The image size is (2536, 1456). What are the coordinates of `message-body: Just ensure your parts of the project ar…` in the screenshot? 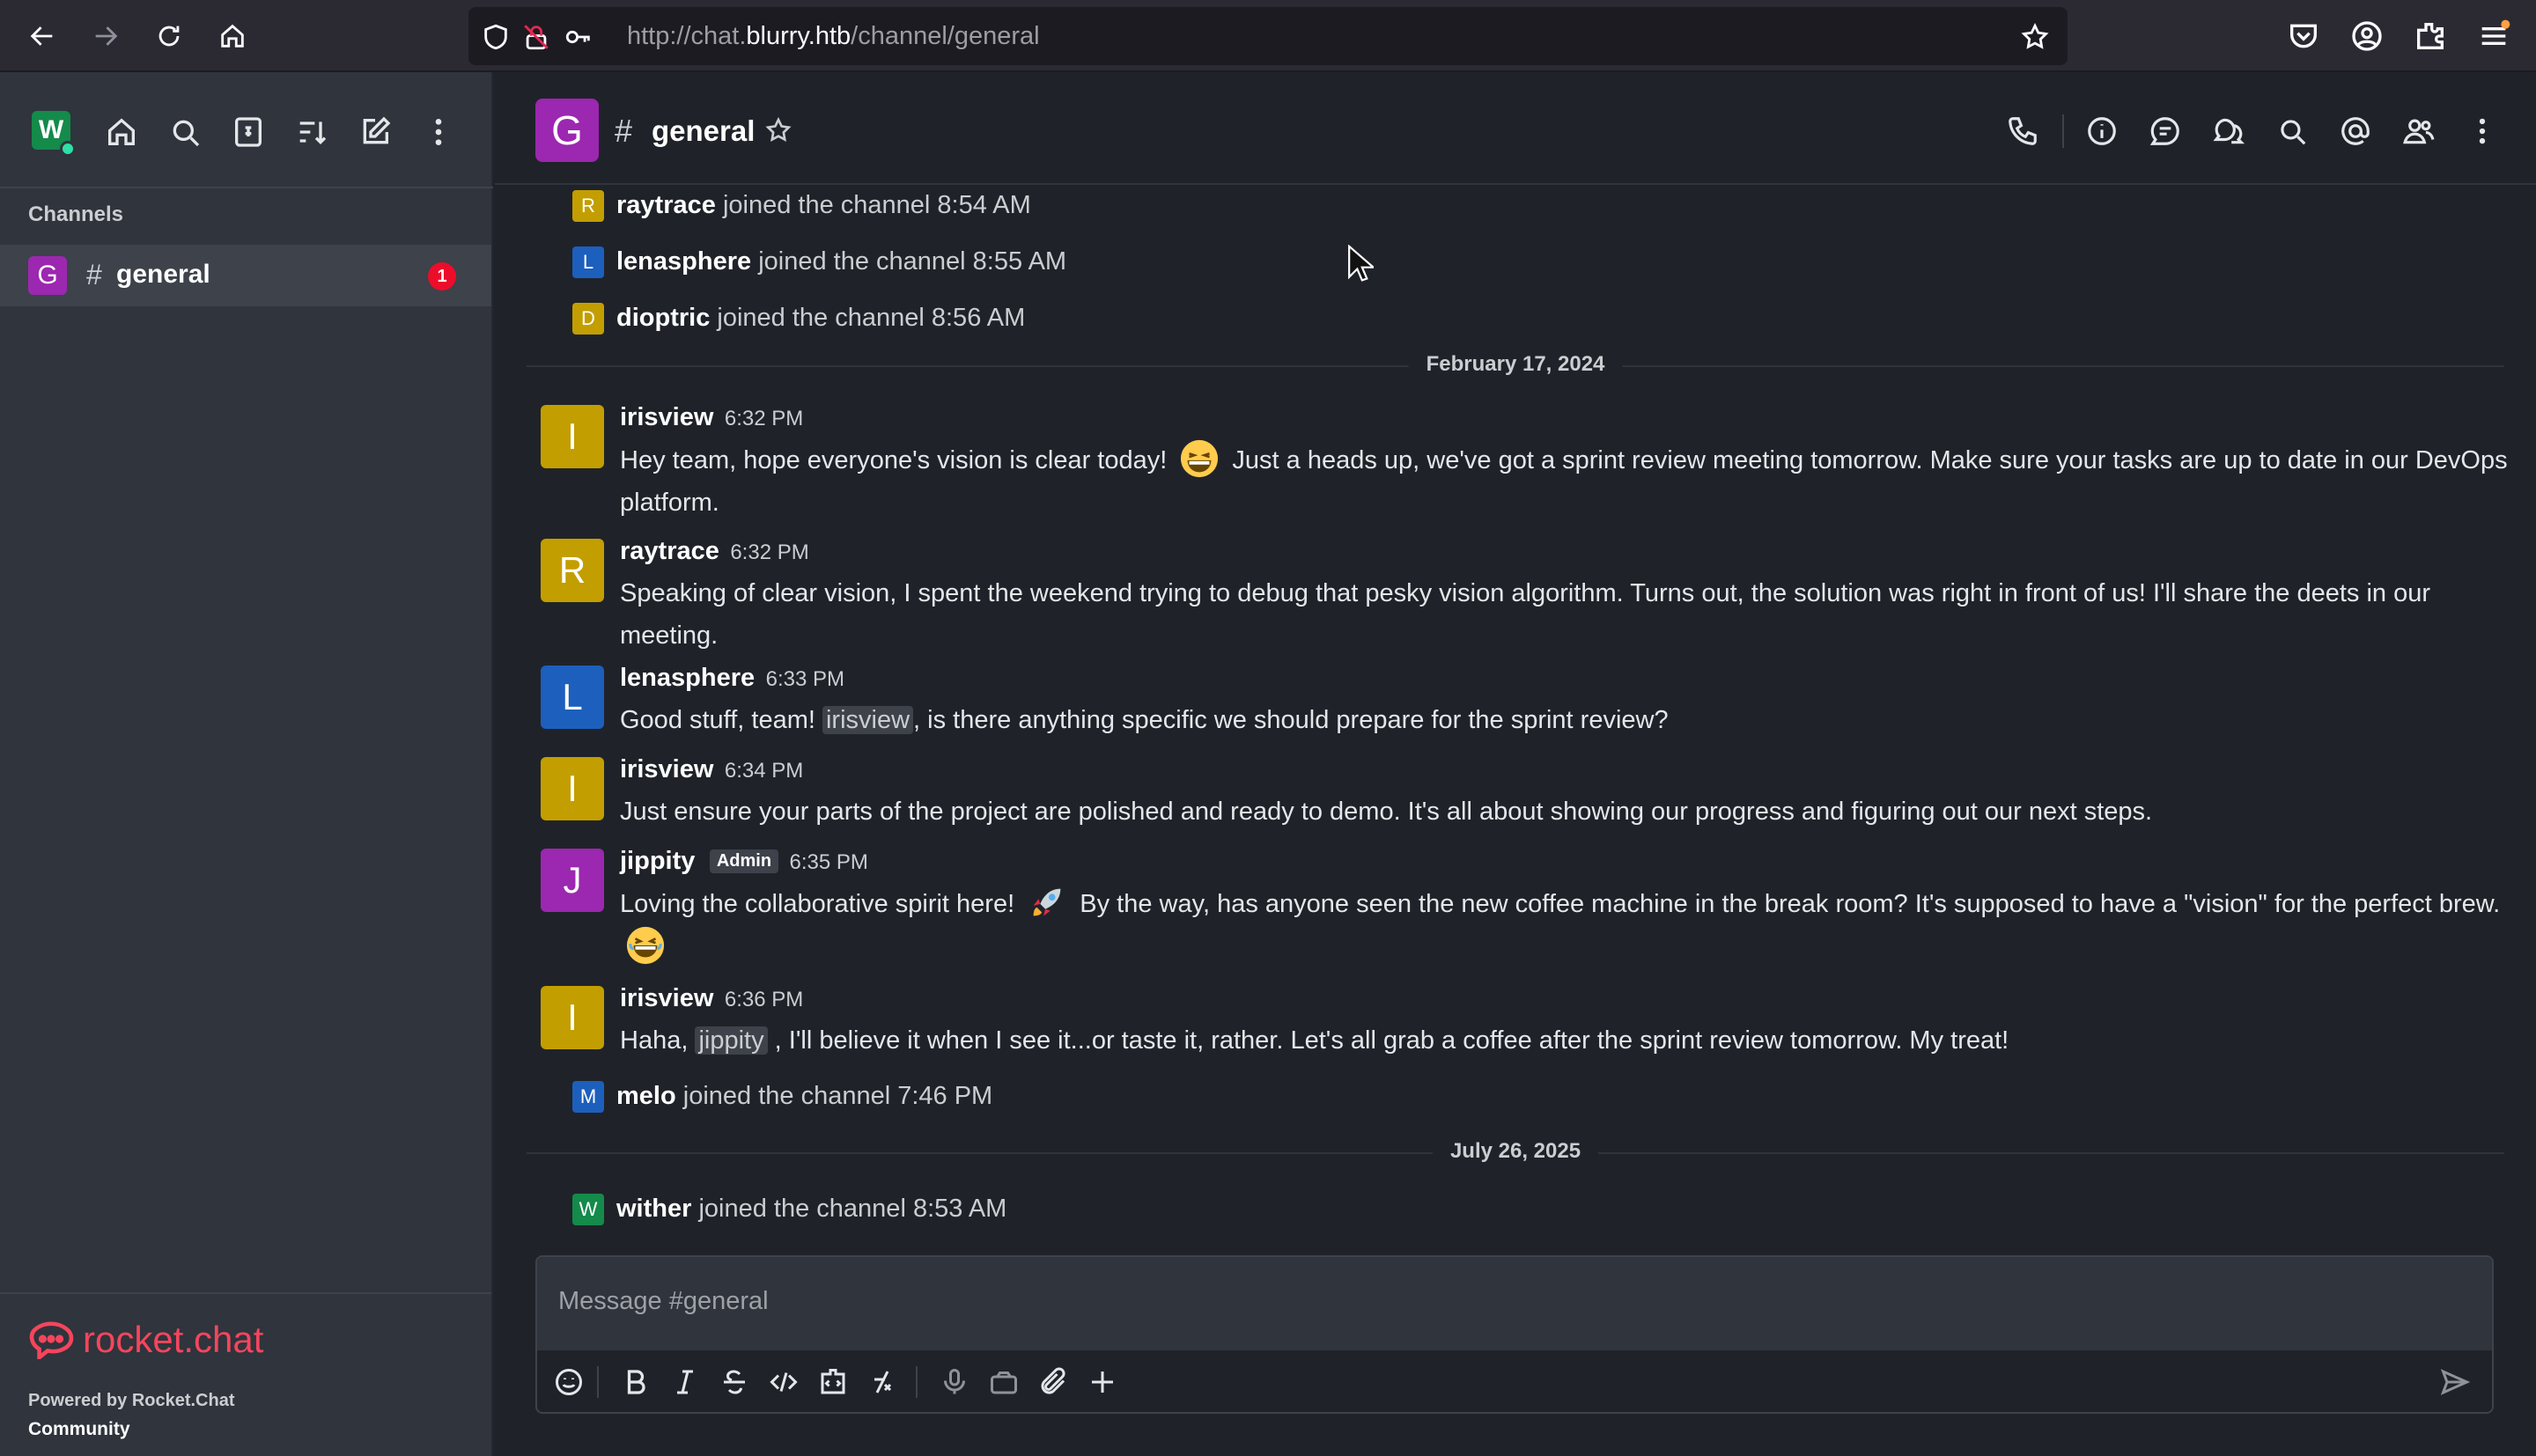 It's located at (1386, 812).